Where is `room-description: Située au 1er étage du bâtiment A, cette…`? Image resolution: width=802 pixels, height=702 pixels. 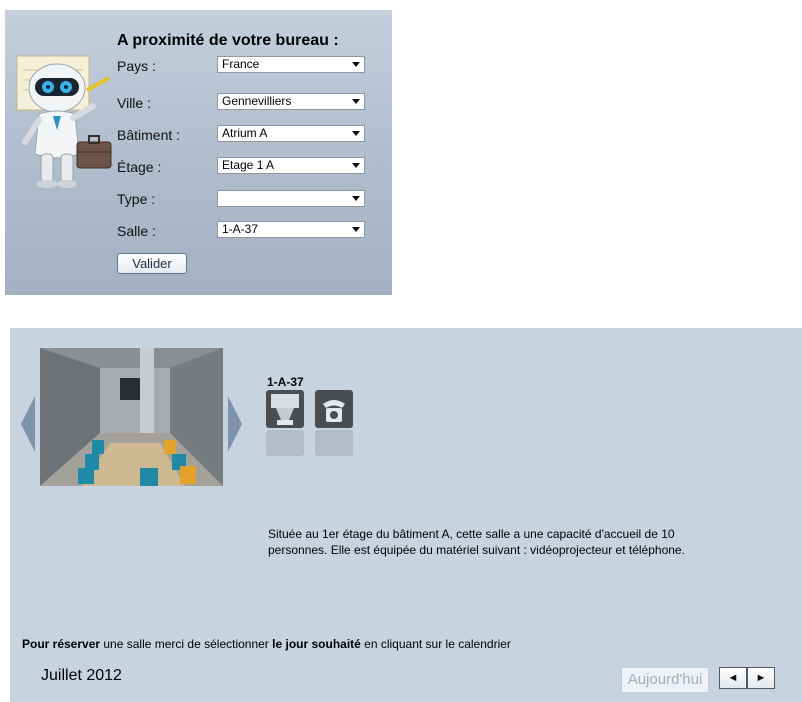
room-description: Située au 1er étage du bâtiment A, cette… is located at coordinates (476, 542).